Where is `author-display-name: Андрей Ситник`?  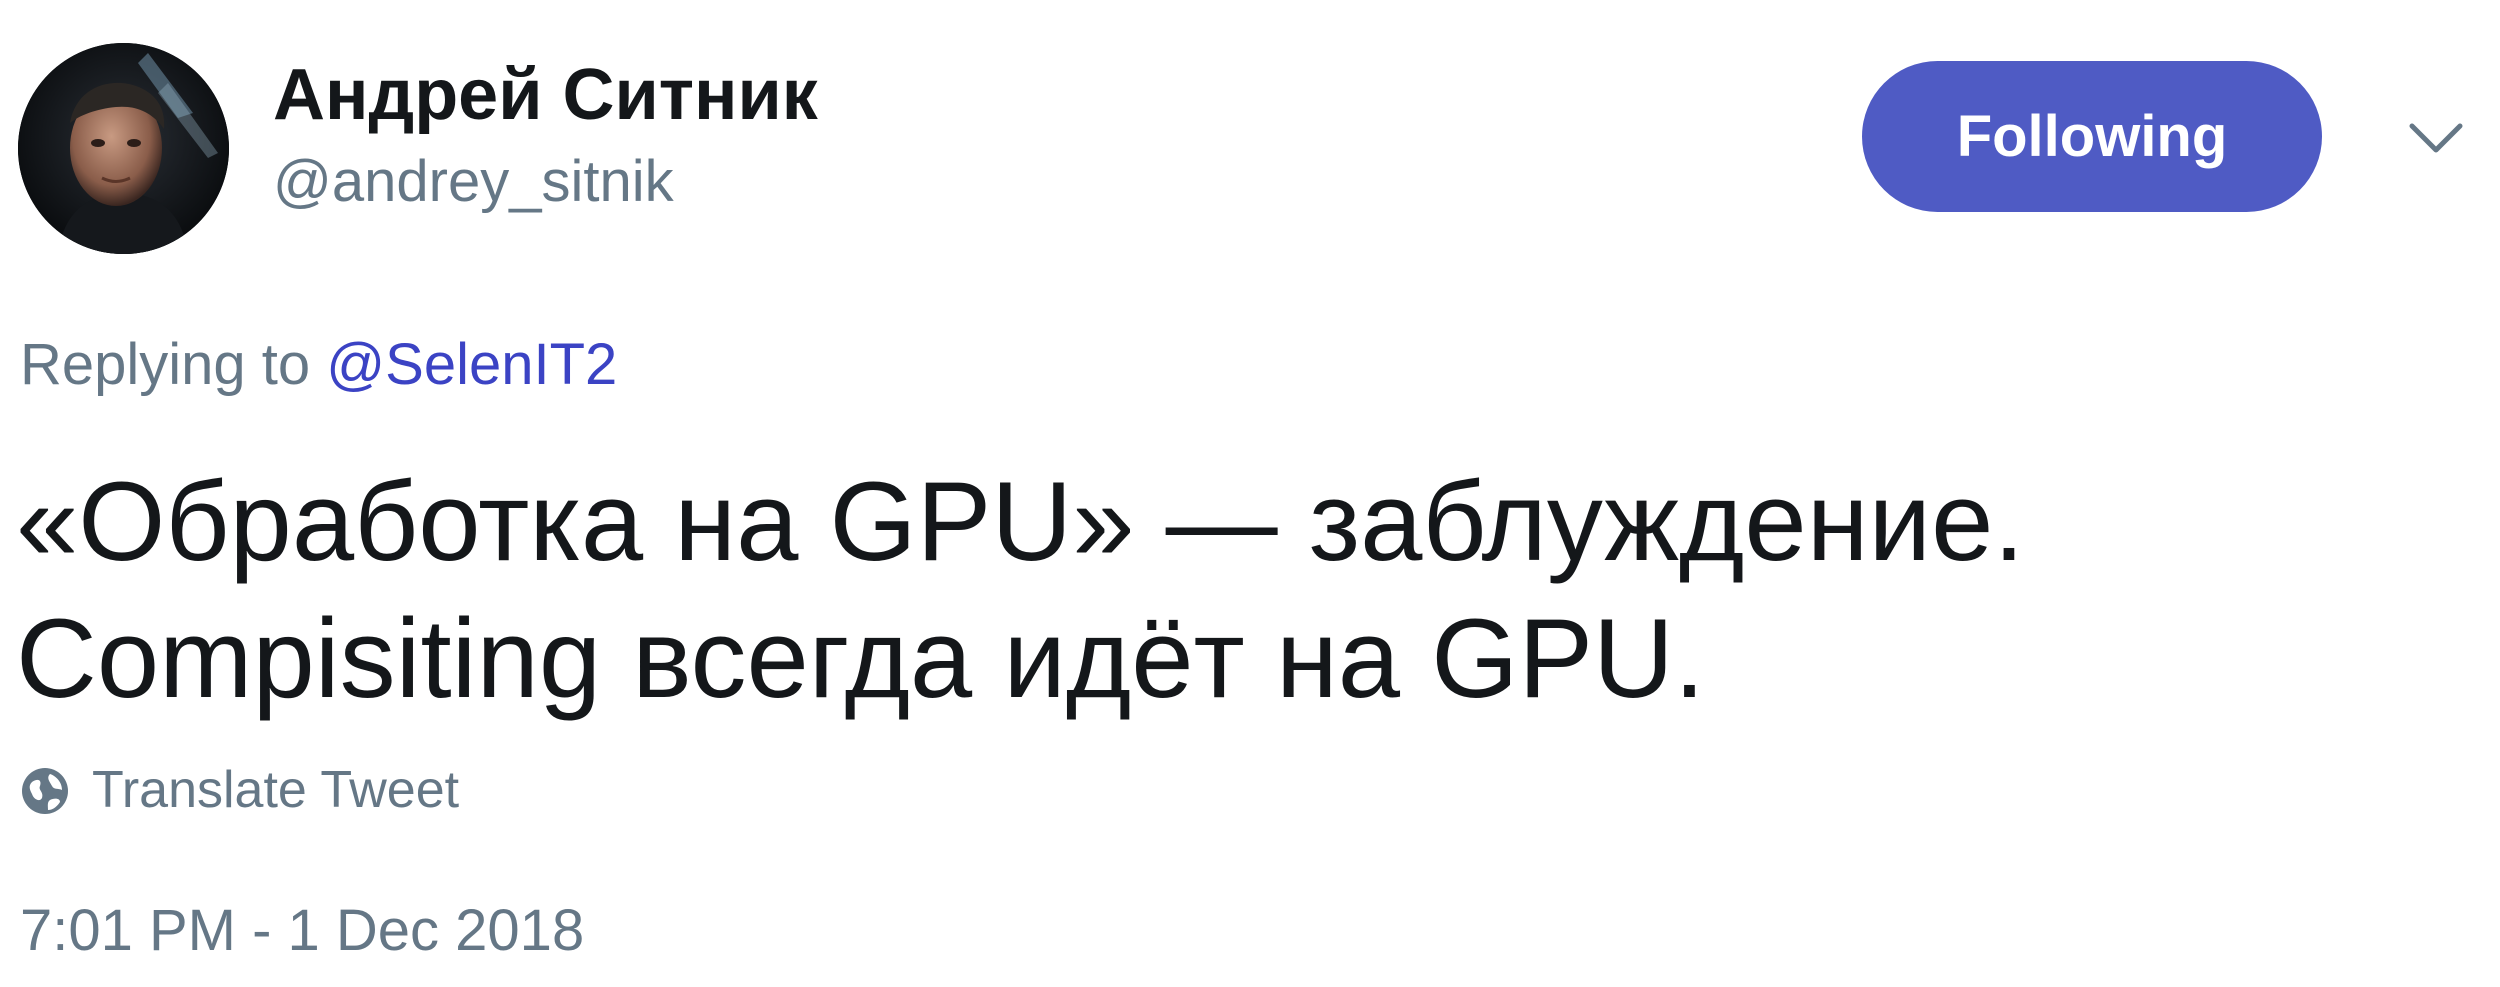 author-display-name: Андрей Ситник is located at coordinates (545, 95).